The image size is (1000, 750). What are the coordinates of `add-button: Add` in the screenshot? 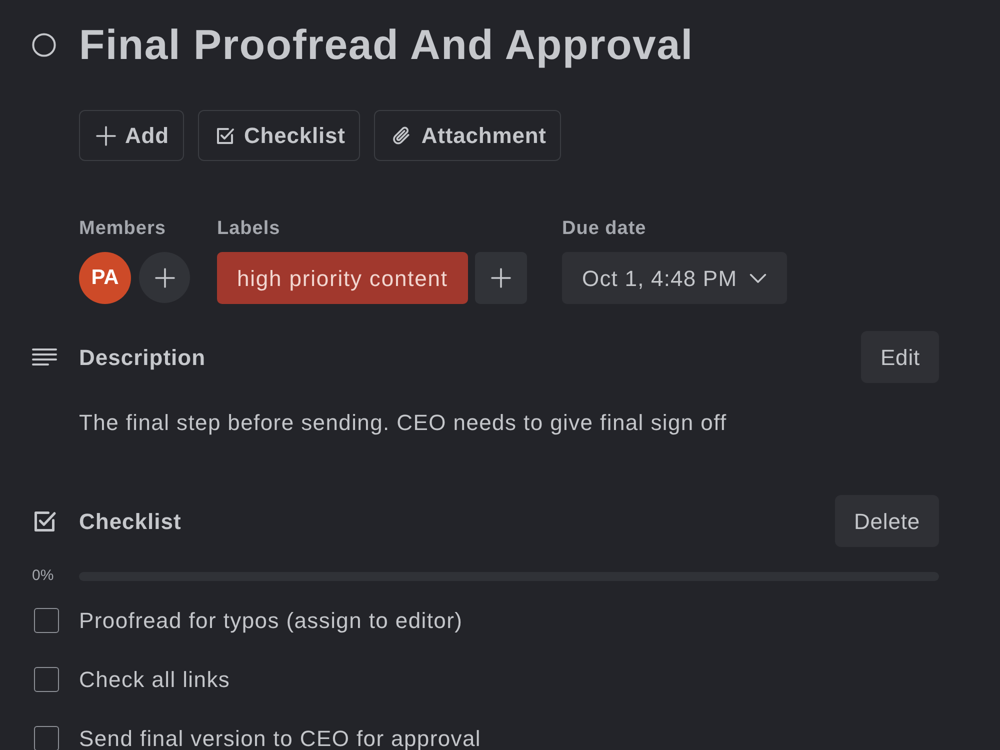 It's located at (131, 135).